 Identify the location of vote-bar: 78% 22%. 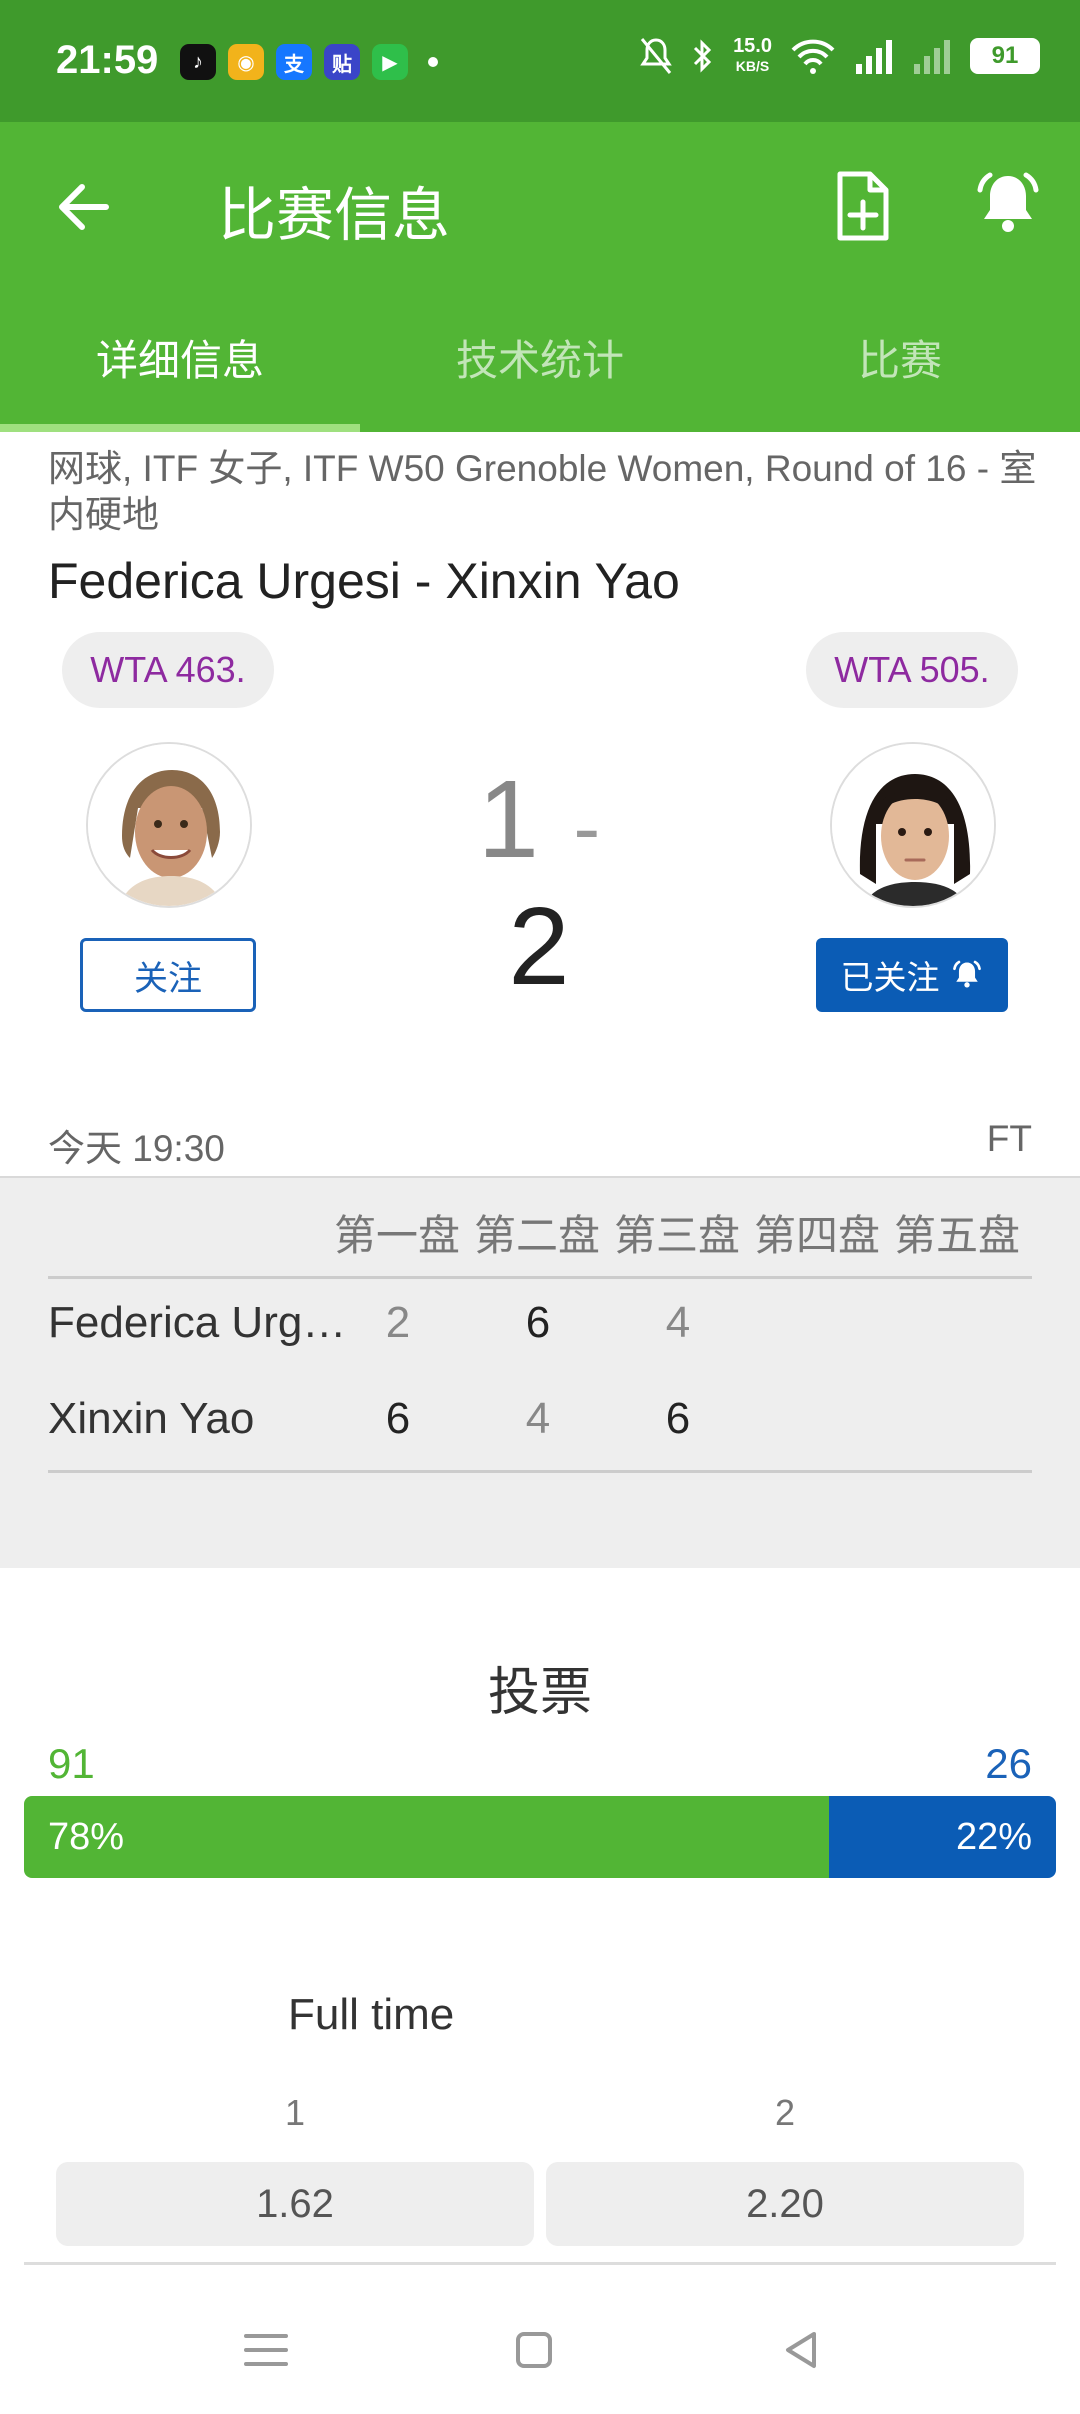
(540, 1837).